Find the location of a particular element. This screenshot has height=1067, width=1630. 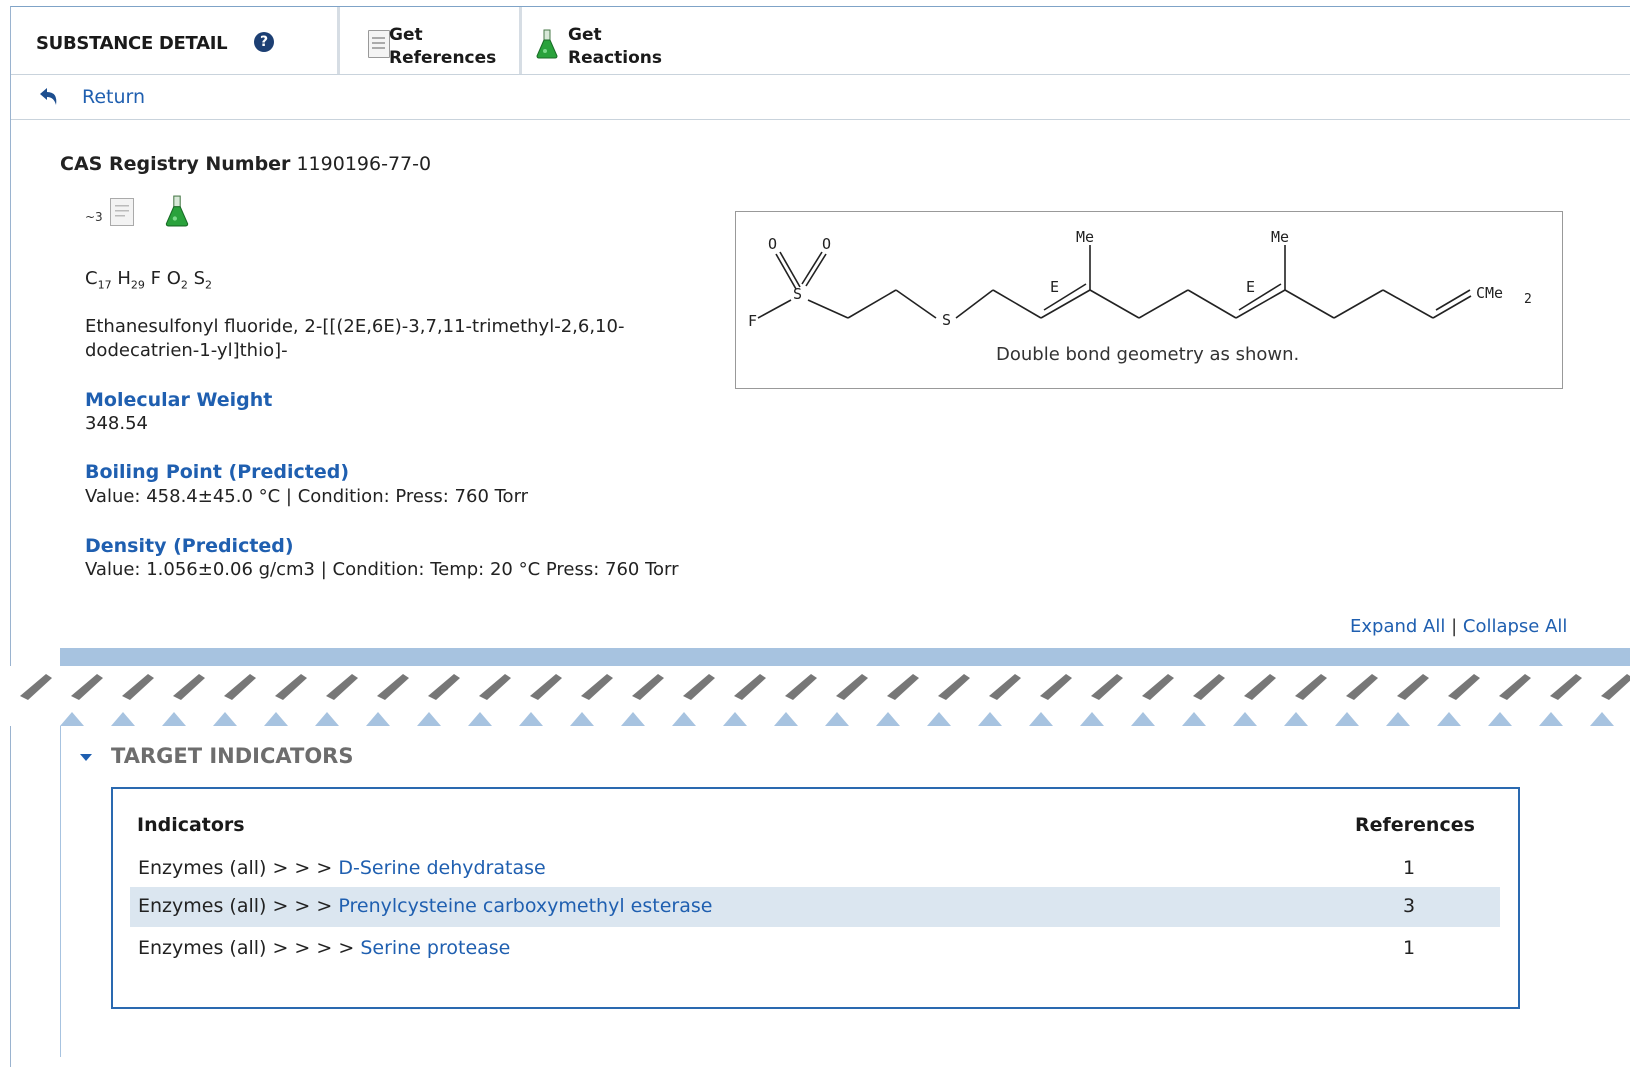

expand-all-link: Expand All is located at coordinates (1397, 626).